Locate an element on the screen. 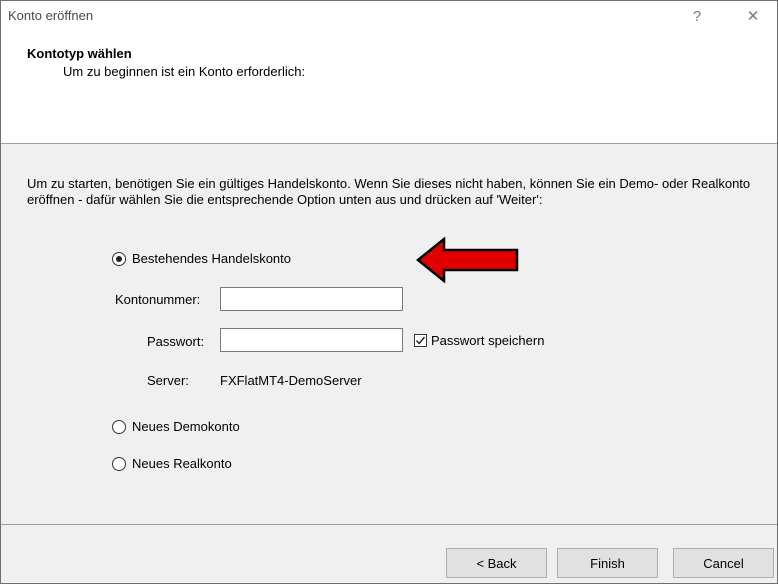  finish-button: Finish is located at coordinates (607, 563).